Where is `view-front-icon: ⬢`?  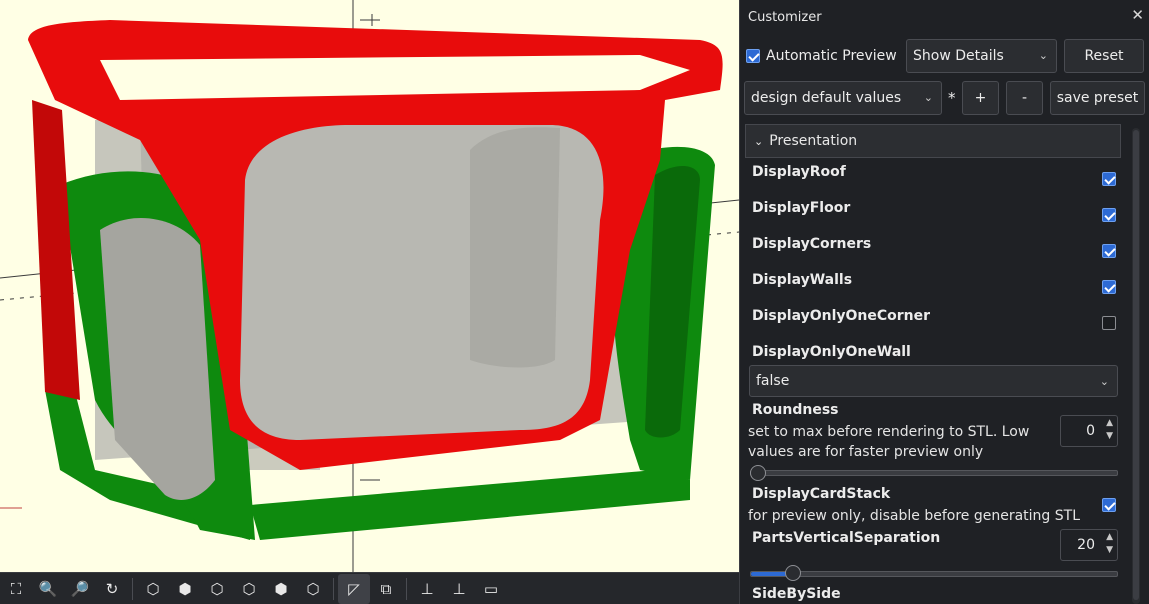
view-front-icon: ⬢ is located at coordinates (281, 589).